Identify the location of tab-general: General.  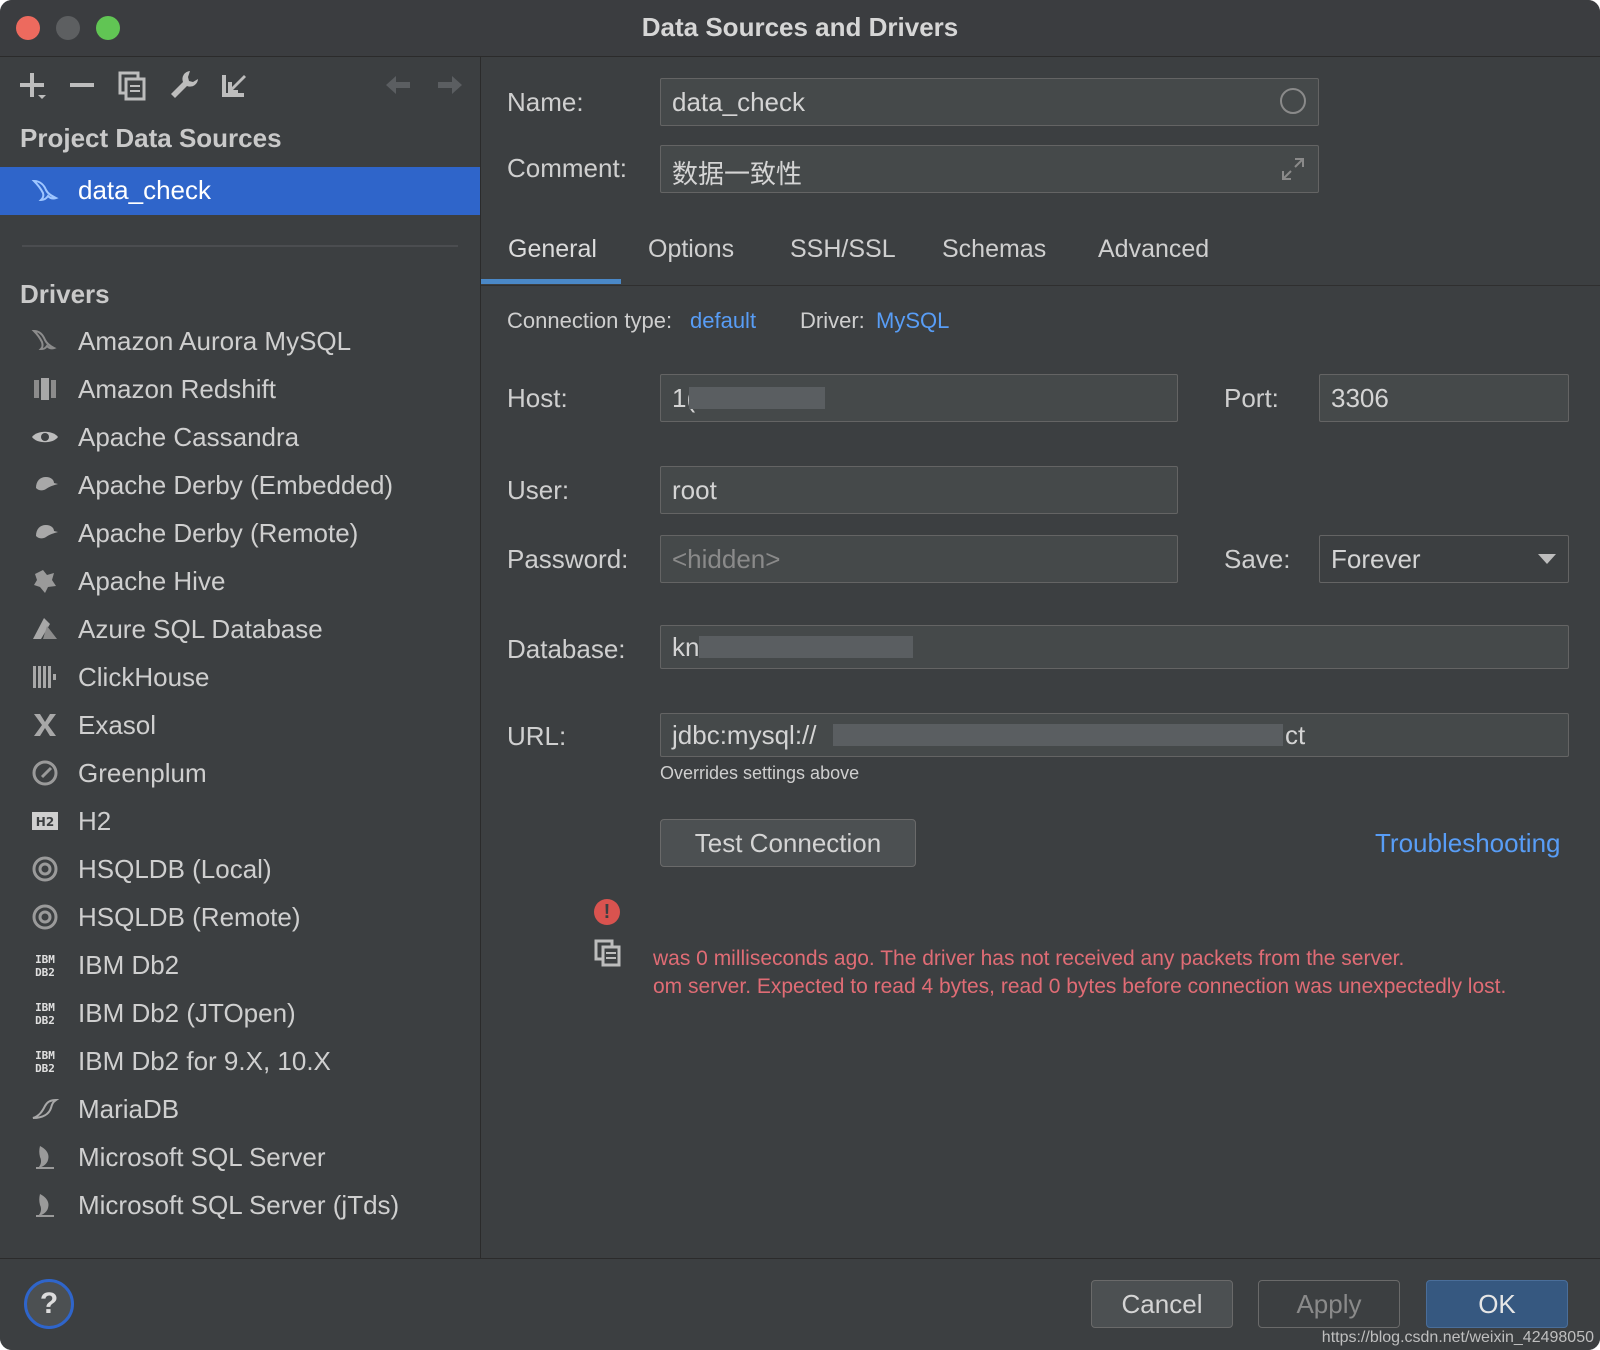
(552, 249).